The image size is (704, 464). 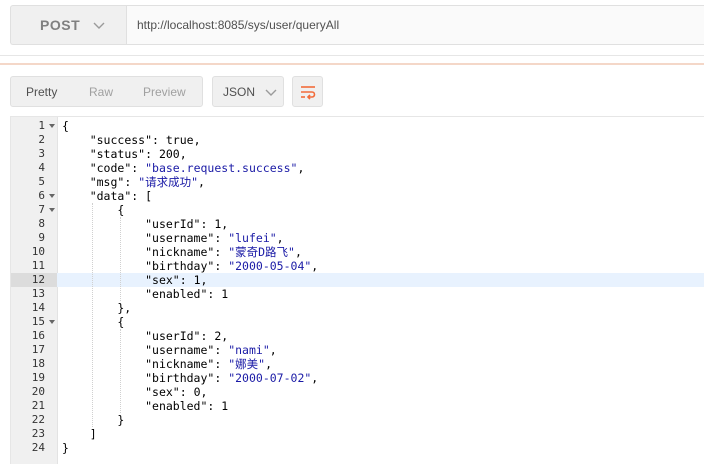 I want to click on line-number-cell: 3, so click(x=34, y=154).